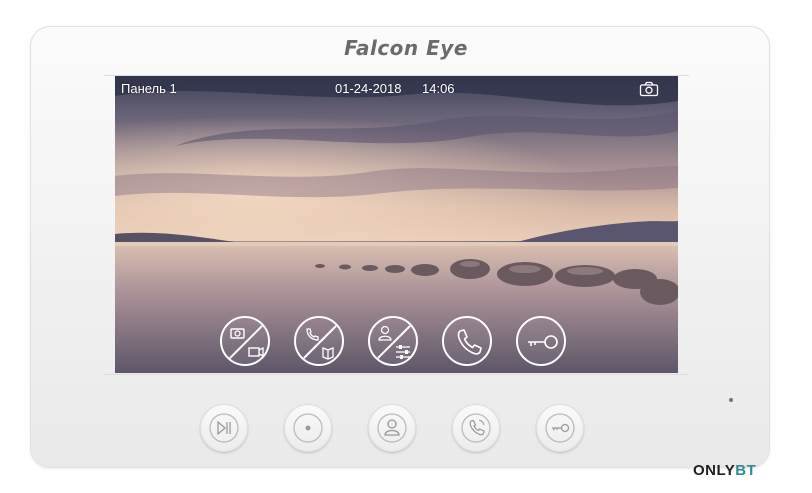 The width and height of the screenshot is (812, 493). What do you see at coordinates (149, 88) in the screenshot?
I see `panel-label: Панель 1` at bounding box center [149, 88].